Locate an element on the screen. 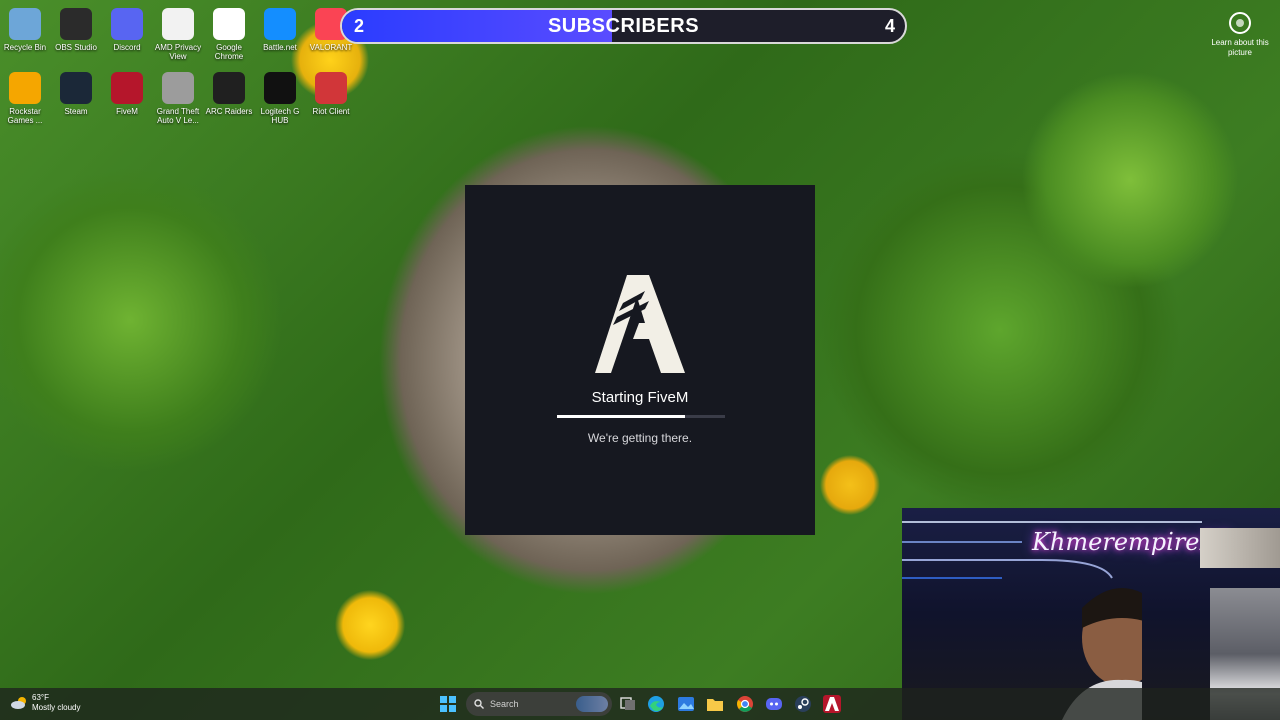  weather-temperature: 63°F is located at coordinates (40, 697).